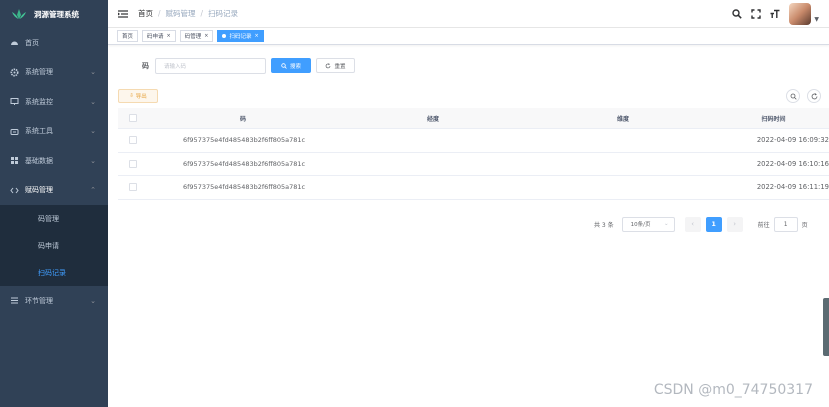 This screenshot has width=829, height=407. Describe the element at coordinates (295, 66) in the screenshot. I see `search-button-label: 搜索` at that location.